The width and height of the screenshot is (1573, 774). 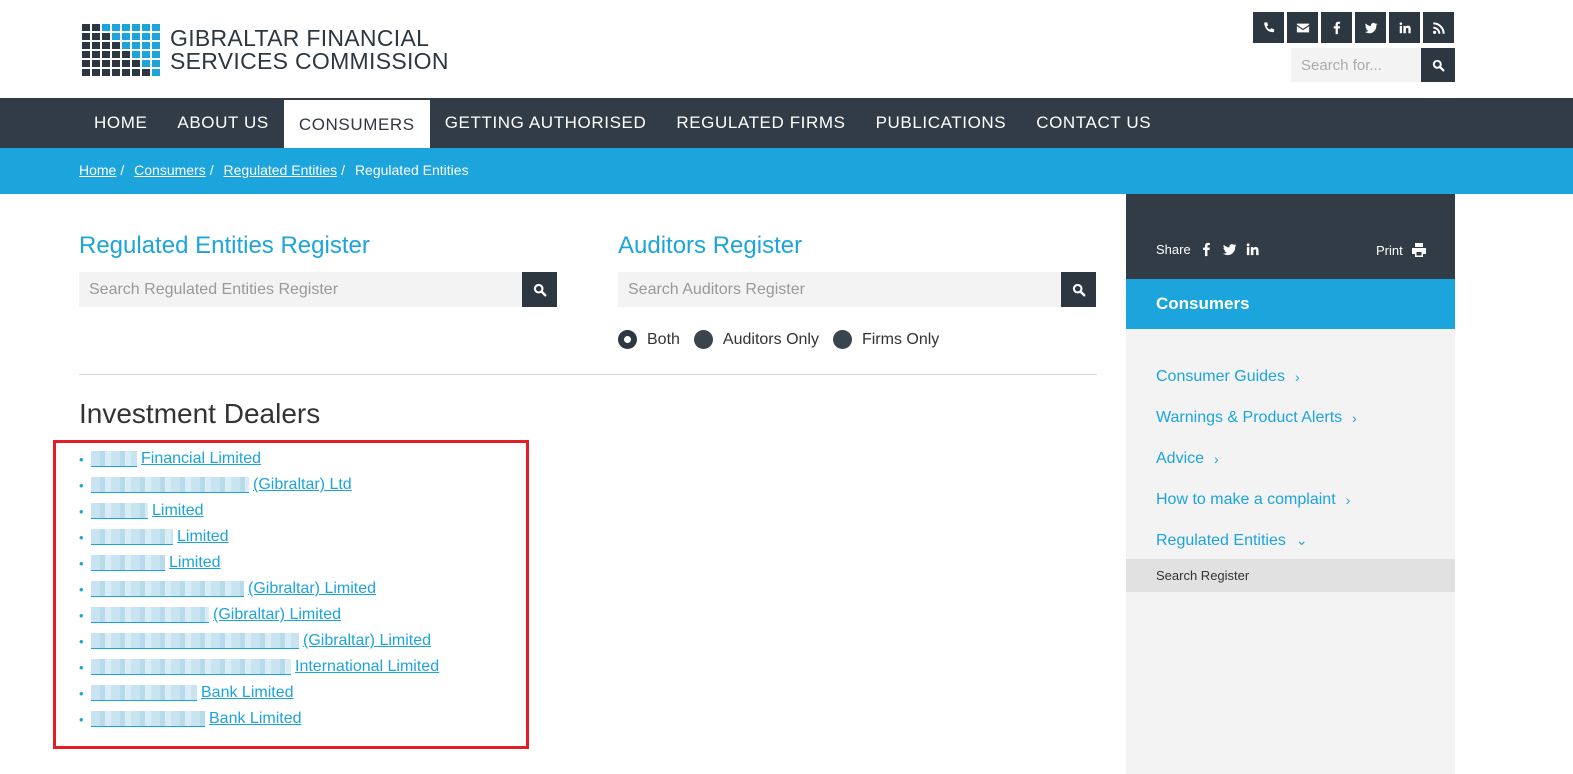 I want to click on sidebar-item-advice: Advice ›, so click(x=1256, y=458).